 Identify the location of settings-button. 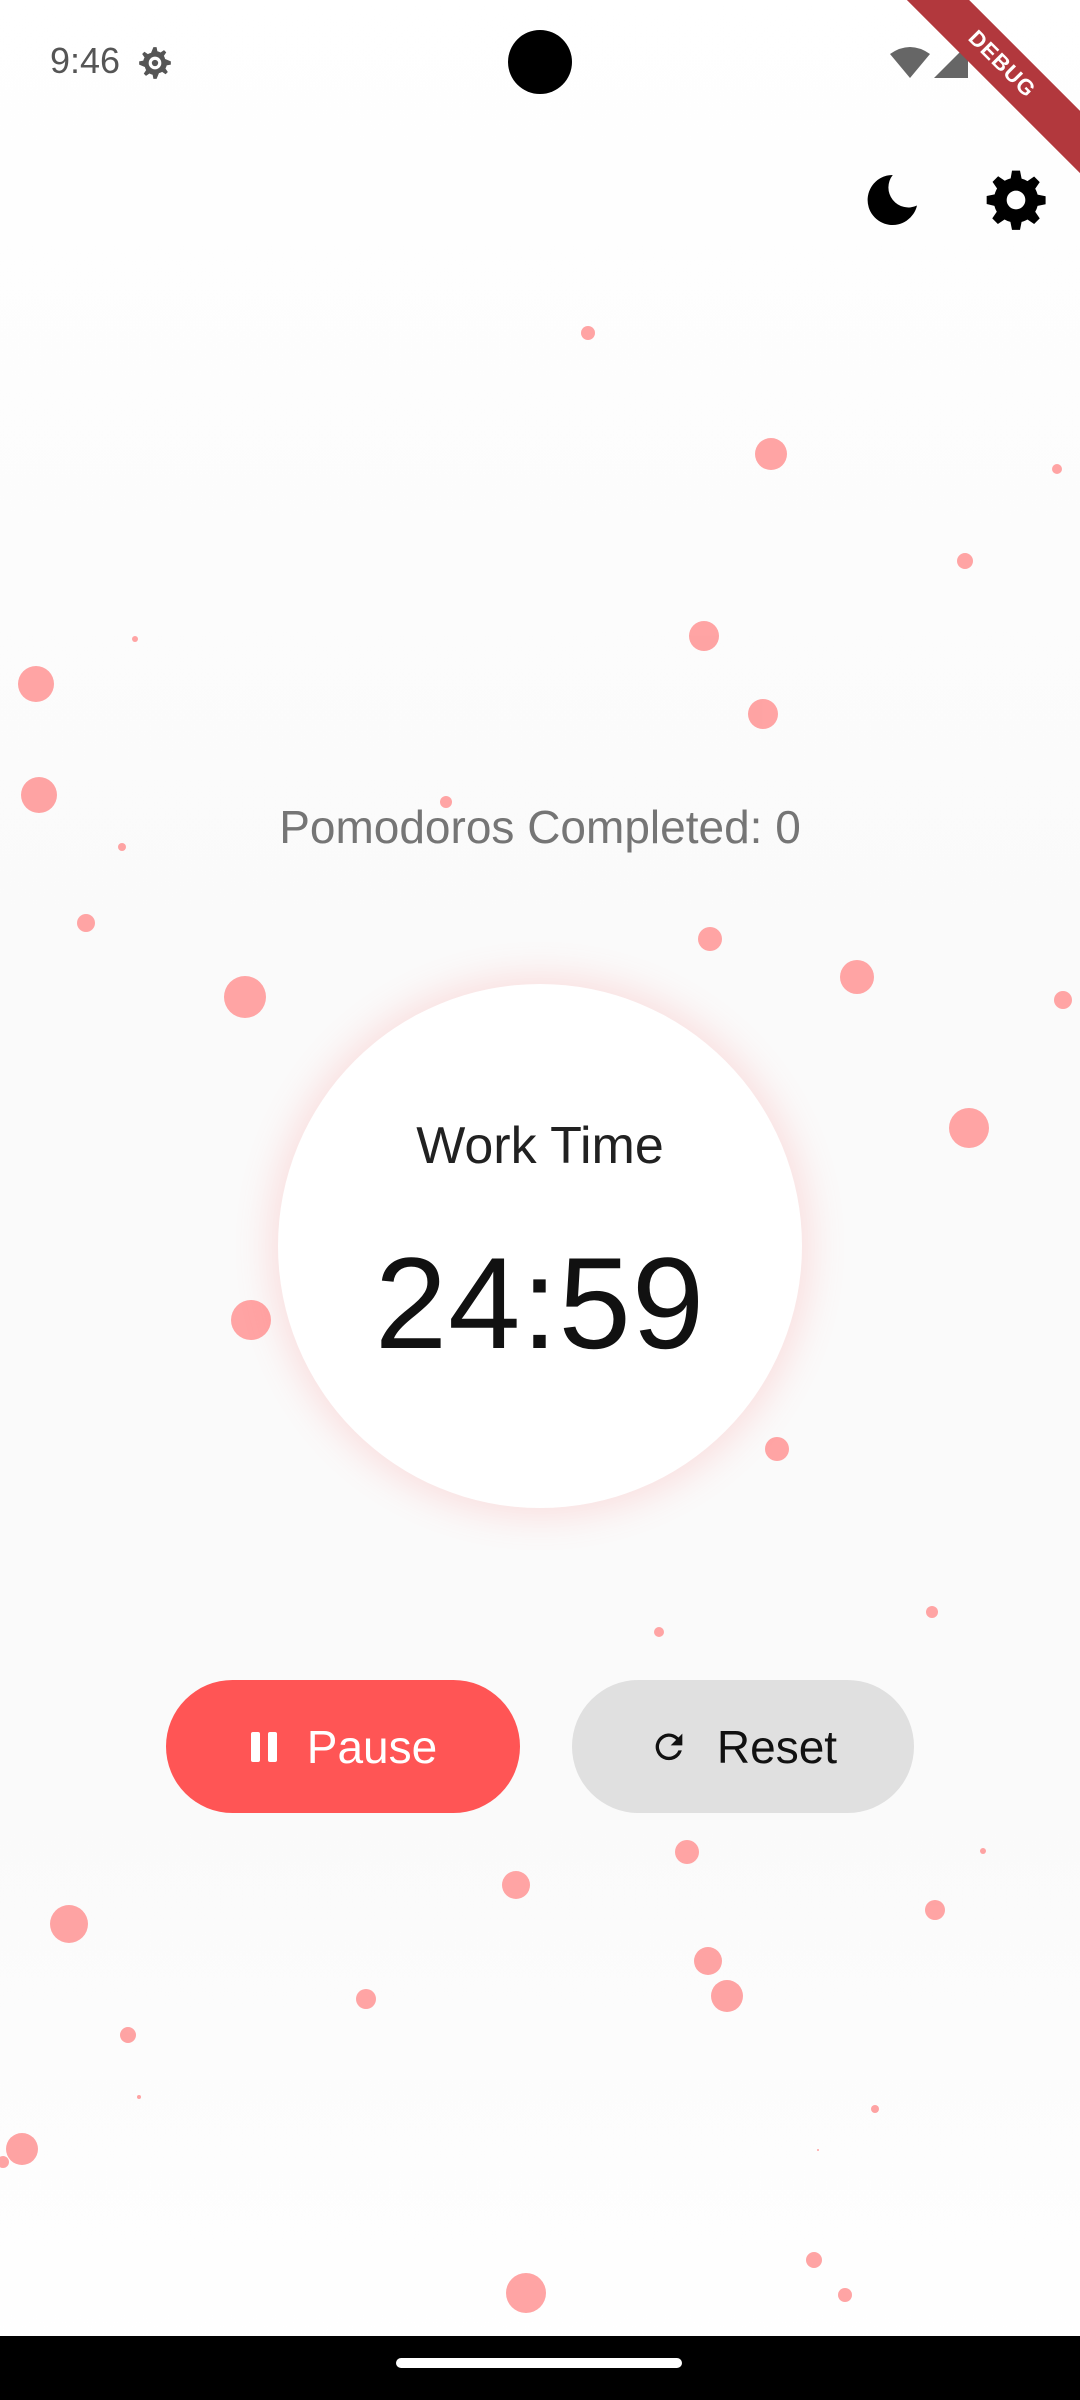
(1016, 200).